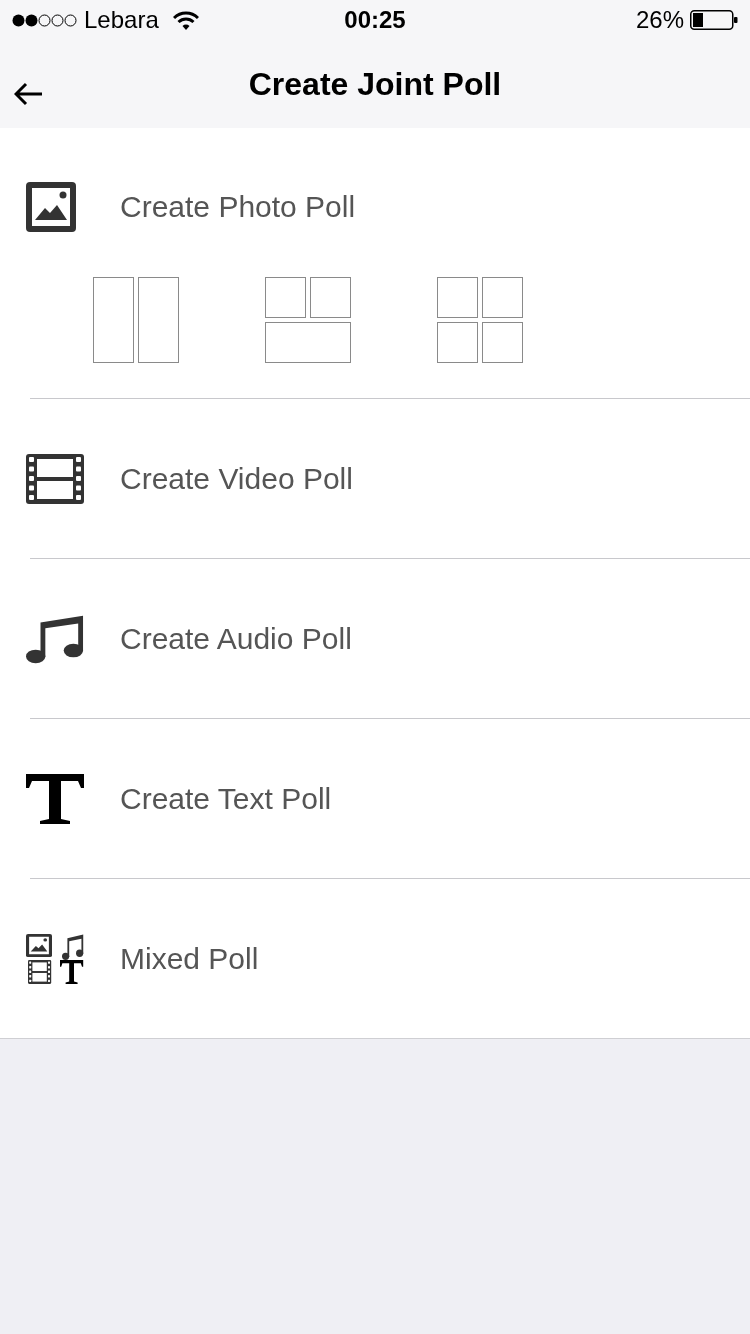 Image resolution: width=750 pixels, height=1334 pixels. Describe the element at coordinates (236, 638) in the screenshot. I see `poll-type-option: Create Audio Poll` at that location.